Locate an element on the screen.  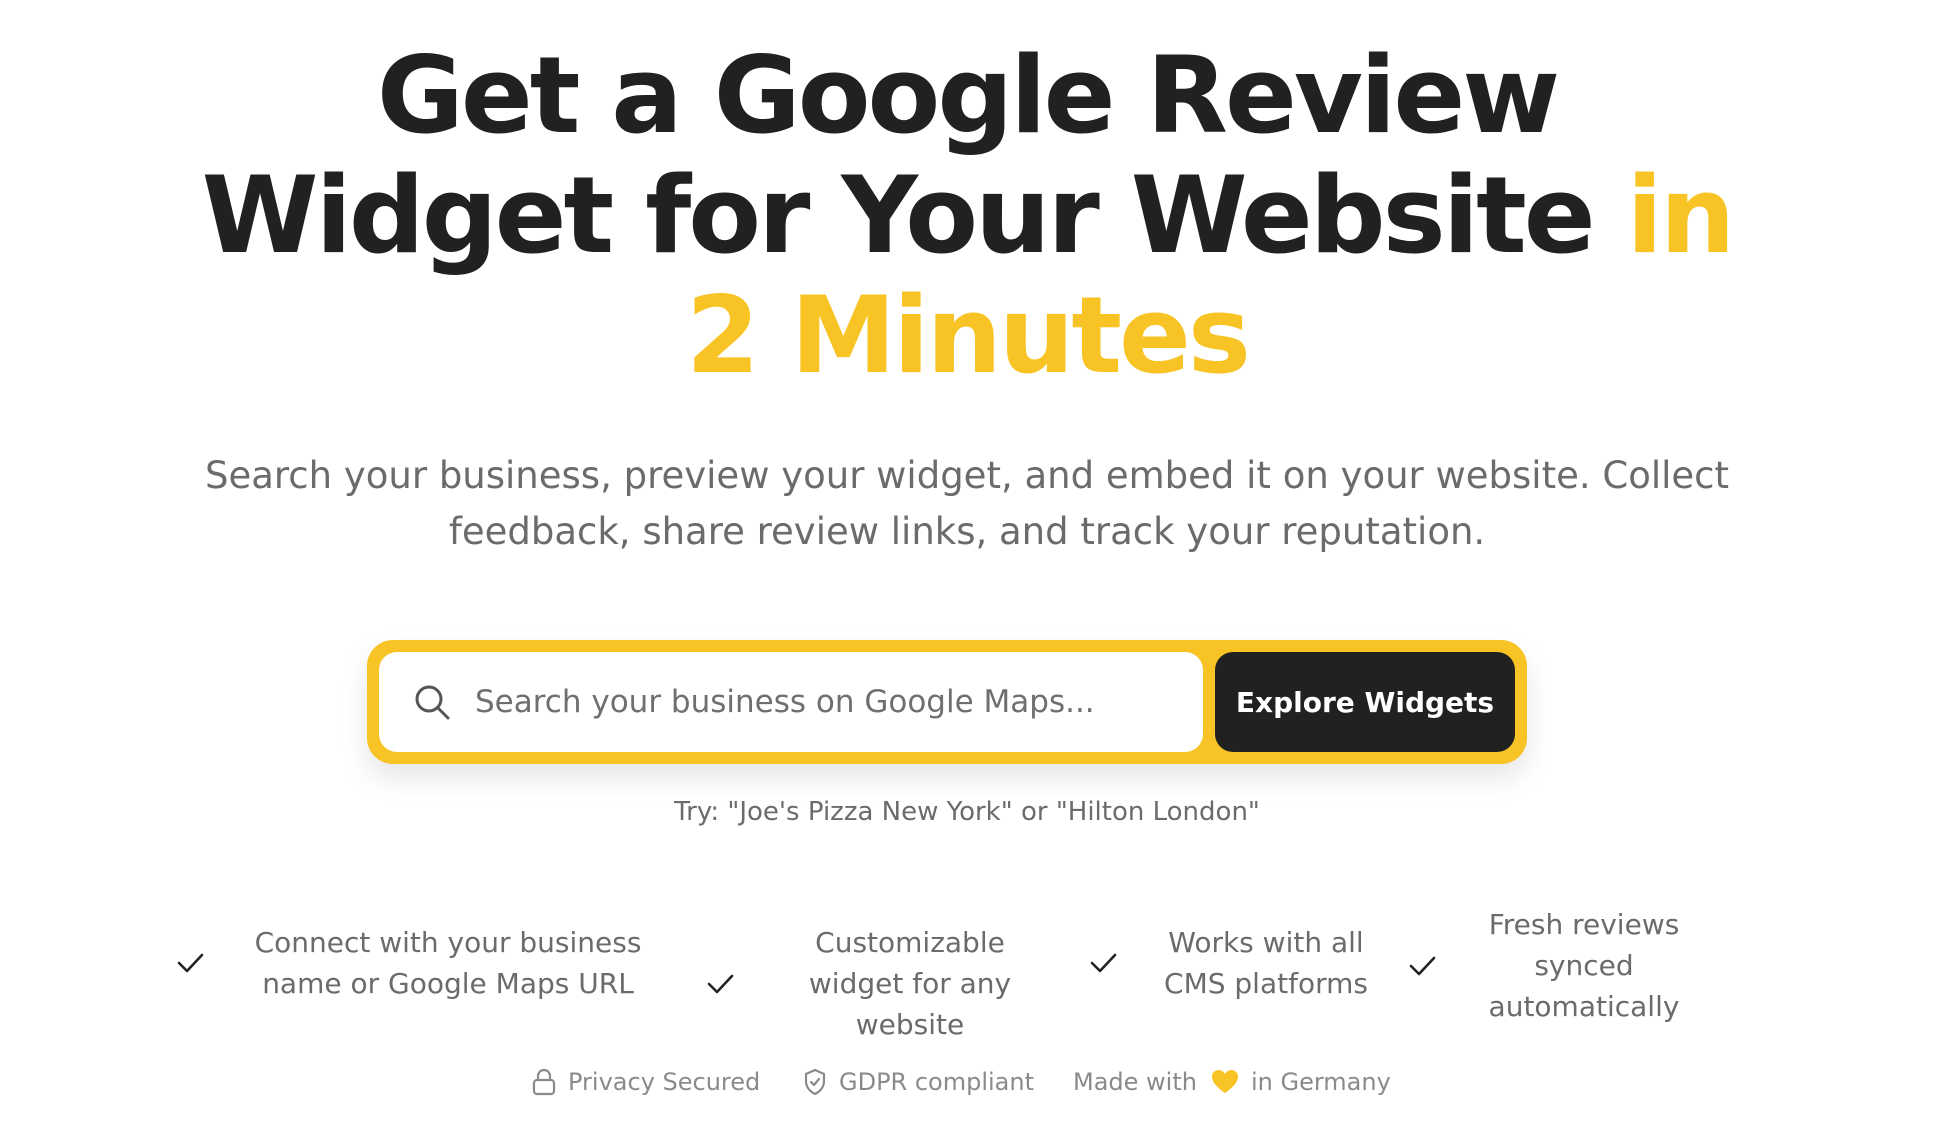
trust-made-in: Made with in Germany is located at coordinates (1232, 1082).